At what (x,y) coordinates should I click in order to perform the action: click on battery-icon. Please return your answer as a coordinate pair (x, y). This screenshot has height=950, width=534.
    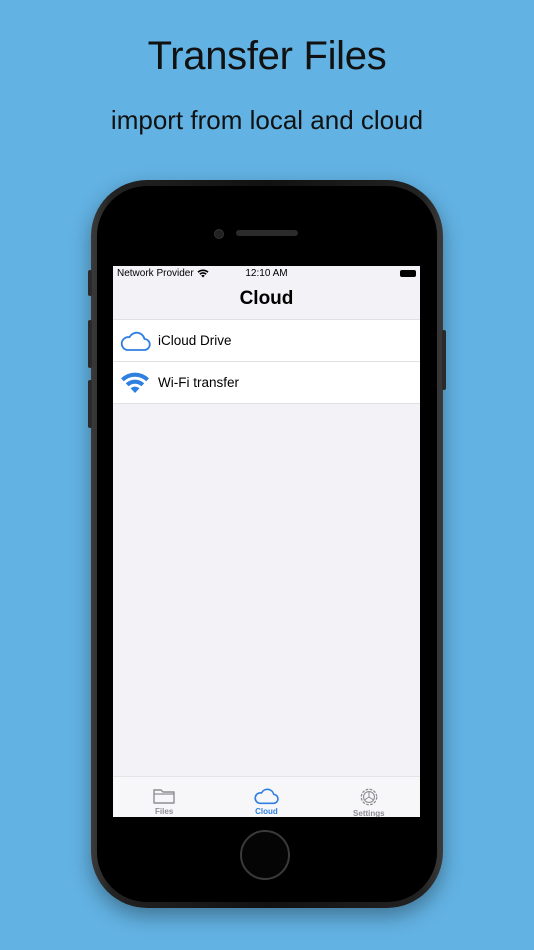
    Looking at the image, I should click on (408, 273).